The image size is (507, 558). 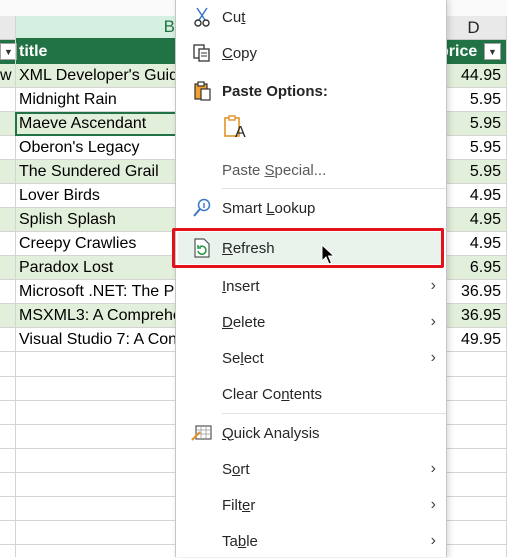 What do you see at coordinates (202, 17) in the screenshot?
I see `scissors-icon` at bounding box center [202, 17].